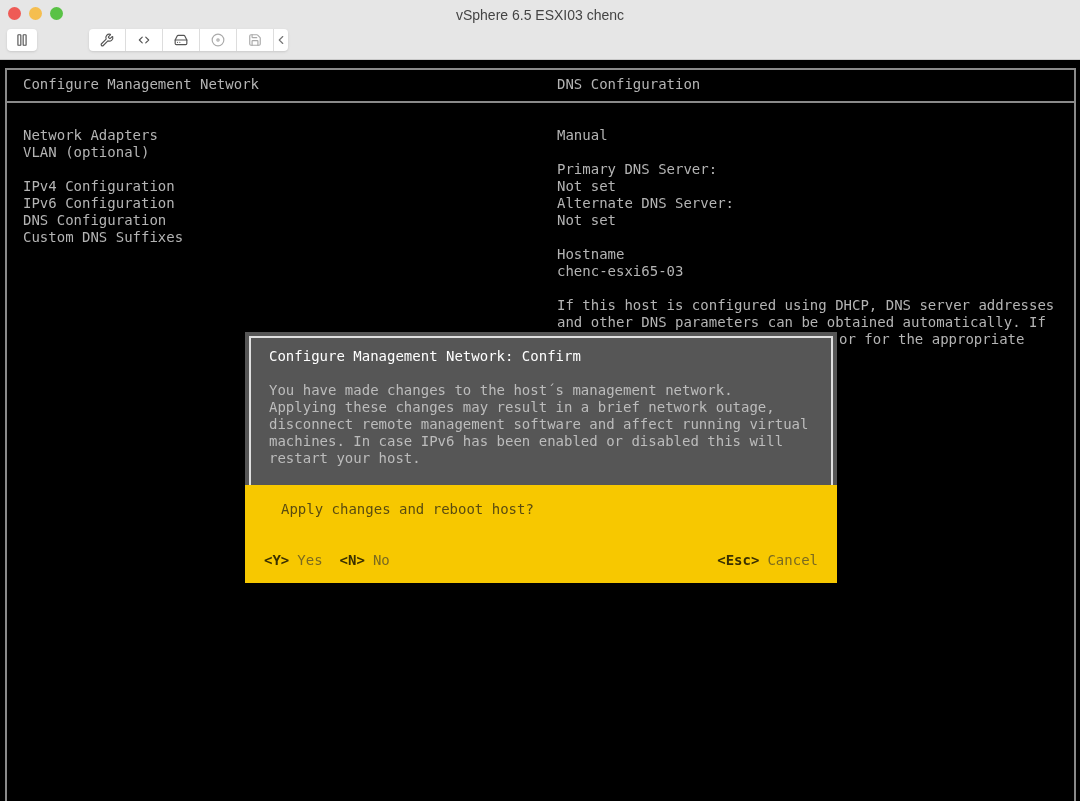  What do you see at coordinates (99, 186) in the screenshot?
I see `menu-item: IPv4 Configuration` at bounding box center [99, 186].